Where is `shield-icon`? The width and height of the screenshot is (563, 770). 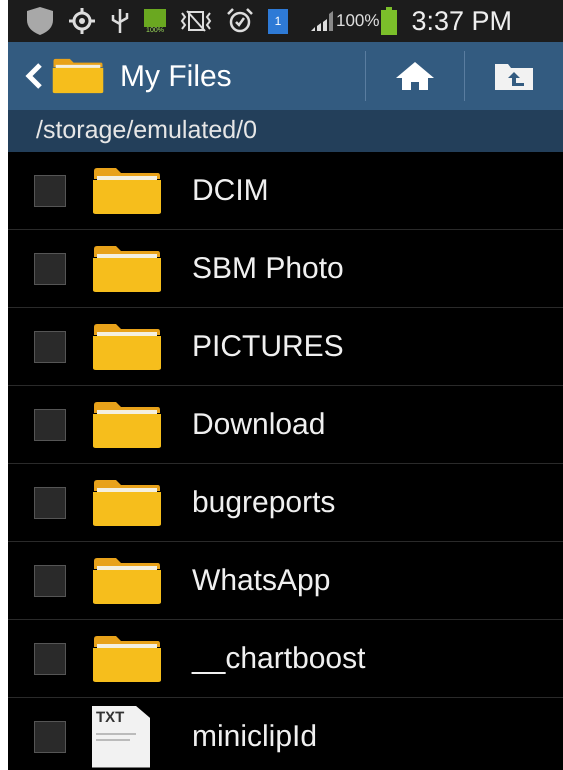 shield-icon is located at coordinates (40, 21).